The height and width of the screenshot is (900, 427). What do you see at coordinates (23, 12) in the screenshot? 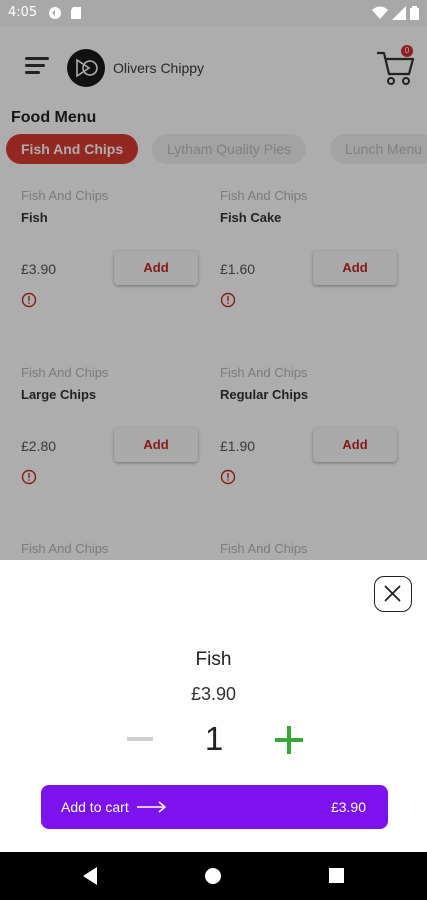
I see `status-time: 4:05` at bounding box center [23, 12].